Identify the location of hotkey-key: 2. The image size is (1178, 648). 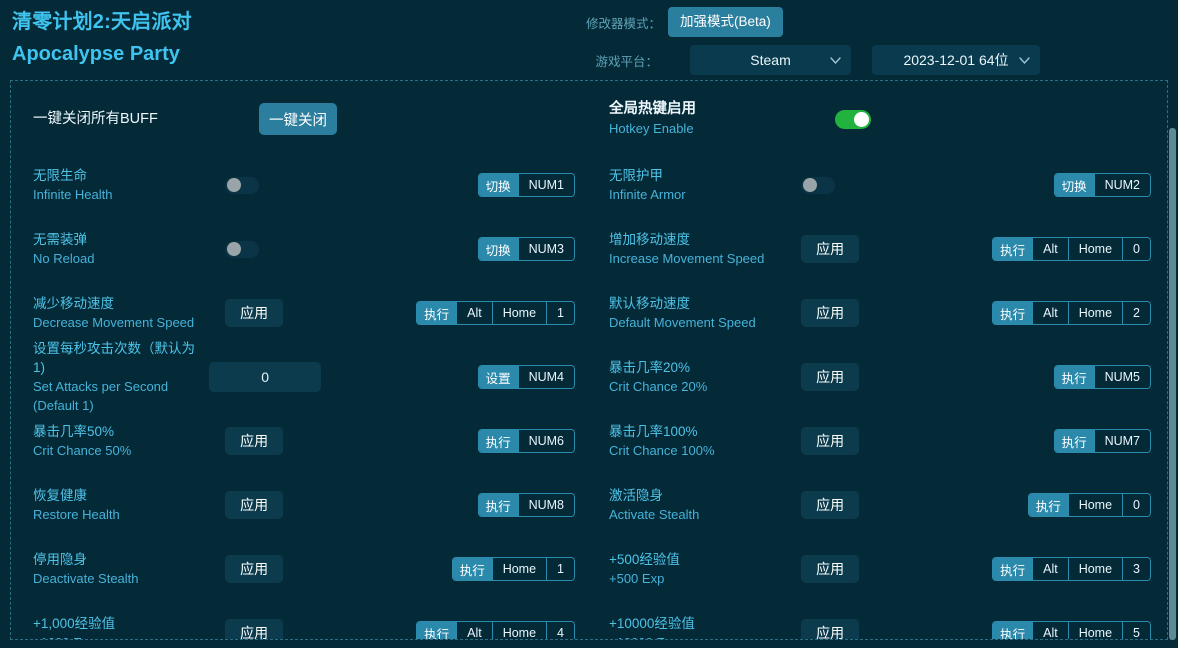
(1136, 313).